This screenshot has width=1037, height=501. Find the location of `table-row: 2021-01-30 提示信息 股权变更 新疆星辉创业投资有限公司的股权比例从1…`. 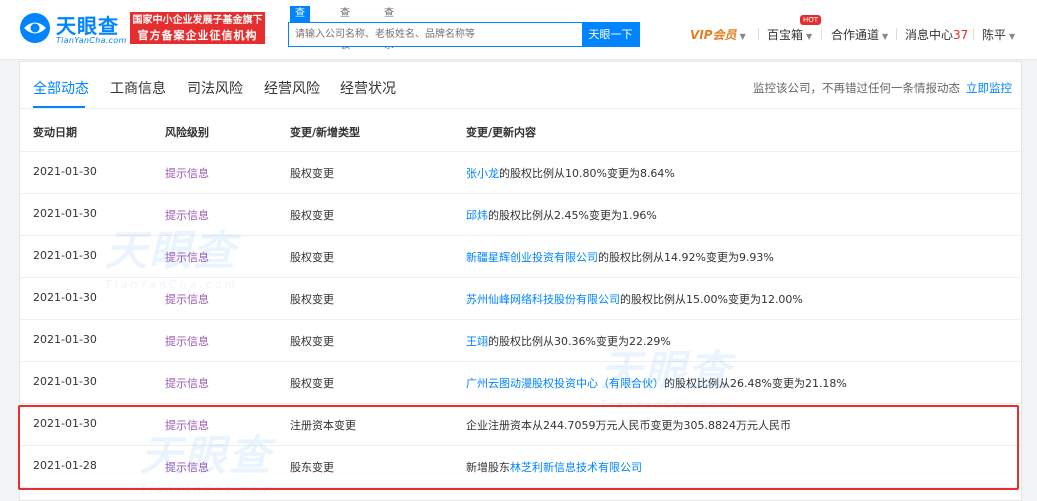

table-row: 2021-01-30 提示信息 股权变更 新疆星辉创业投资有限公司的股权比例从1… is located at coordinates (520, 257).